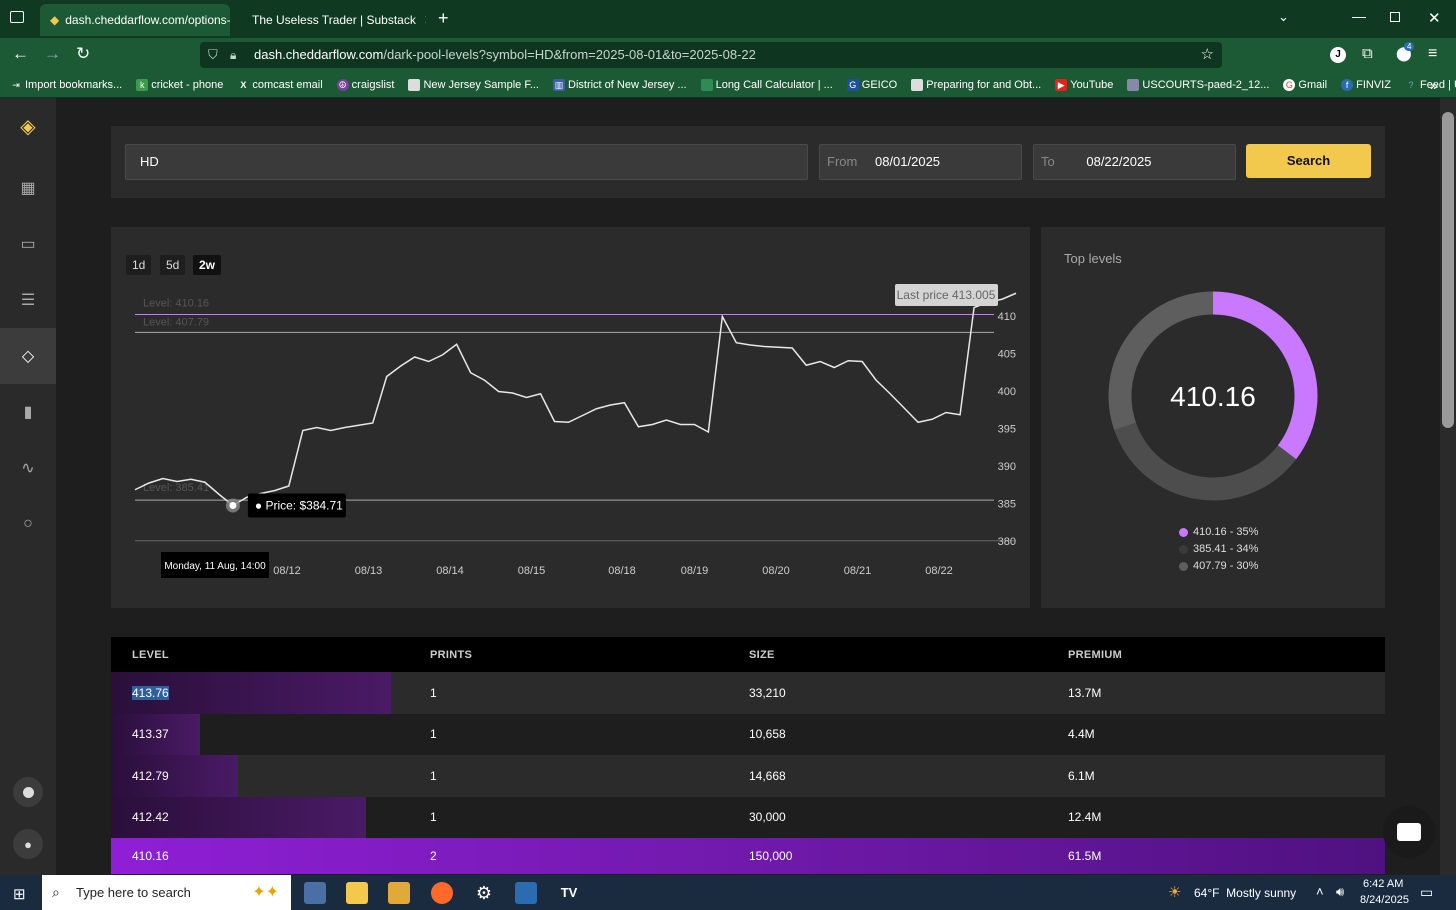 The width and height of the screenshot is (1456, 910). Describe the element at coordinates (83, 54) in the screenshot. I see `reload-icon: ↻` at that location.